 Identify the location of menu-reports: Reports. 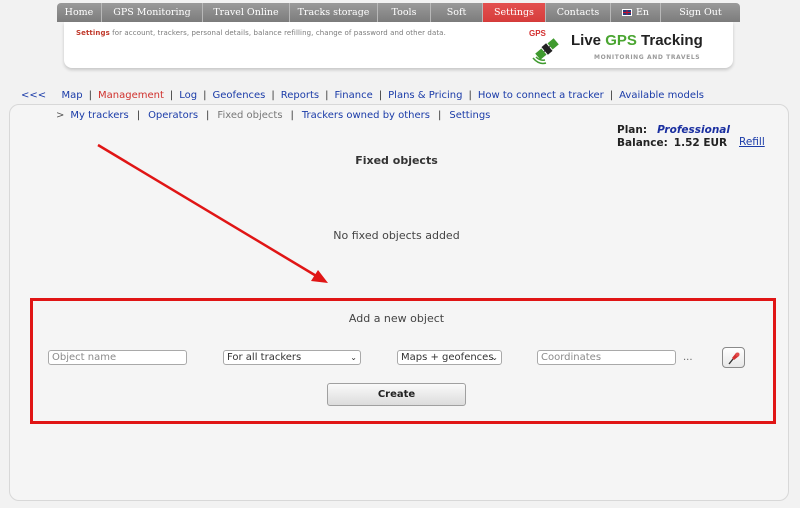
(300, 95).